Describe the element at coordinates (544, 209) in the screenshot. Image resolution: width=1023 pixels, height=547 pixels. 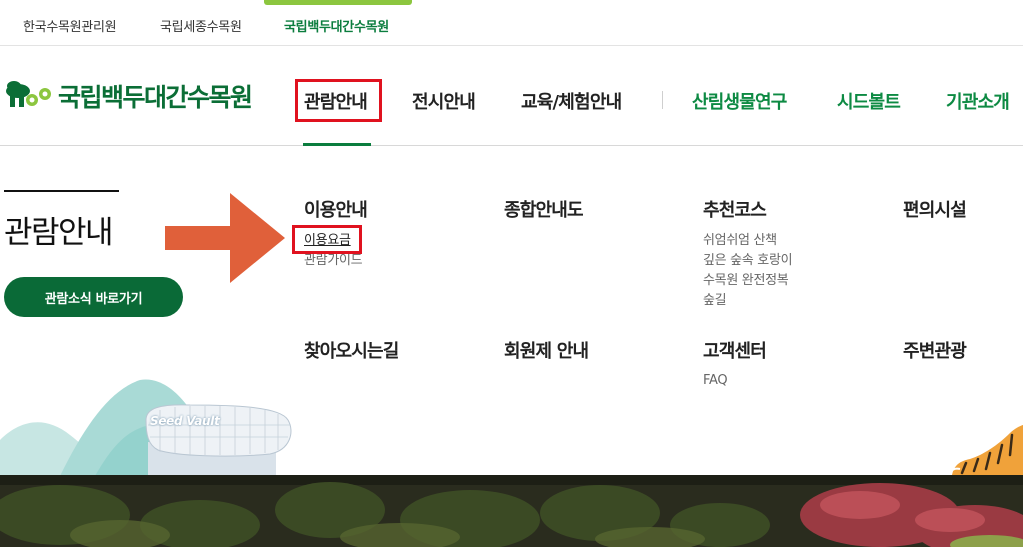
I see `menu-site-map: 종합안내도` at that location.